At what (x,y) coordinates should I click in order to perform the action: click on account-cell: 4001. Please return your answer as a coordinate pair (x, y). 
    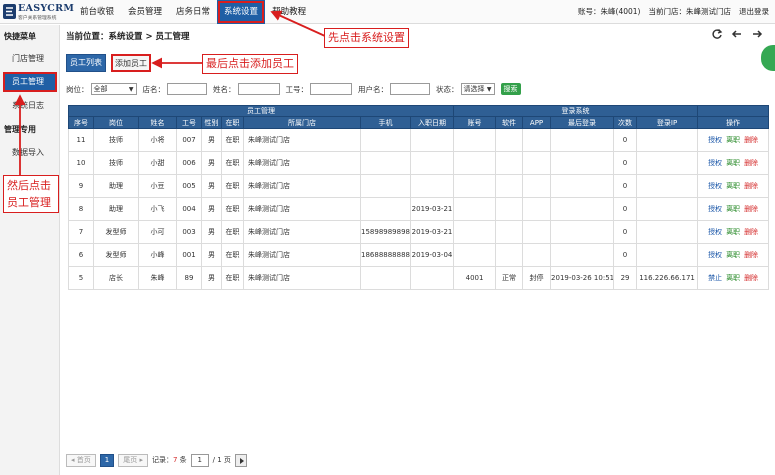
    Looking at the image, I should click on (475, 278).